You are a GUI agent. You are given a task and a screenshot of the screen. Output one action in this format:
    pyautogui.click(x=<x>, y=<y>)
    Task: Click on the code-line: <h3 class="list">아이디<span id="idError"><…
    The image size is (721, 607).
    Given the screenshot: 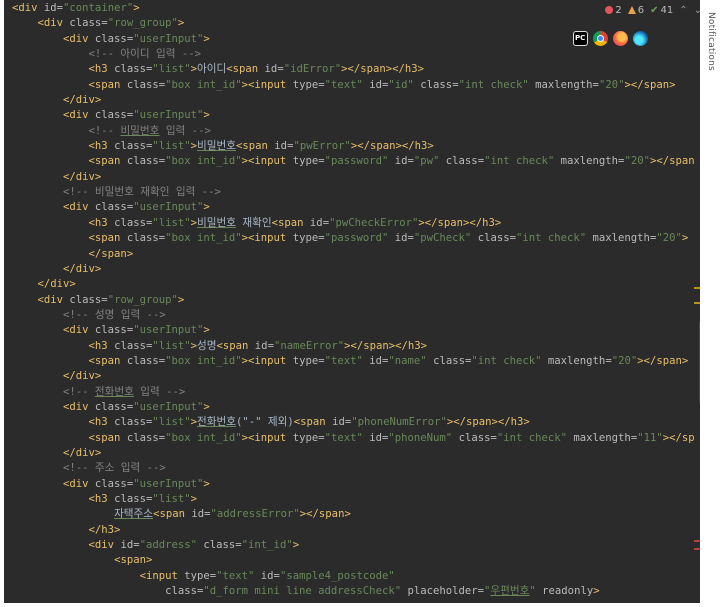 What is the action you would take?
    pyautogui.click(x=353, y=69)
    